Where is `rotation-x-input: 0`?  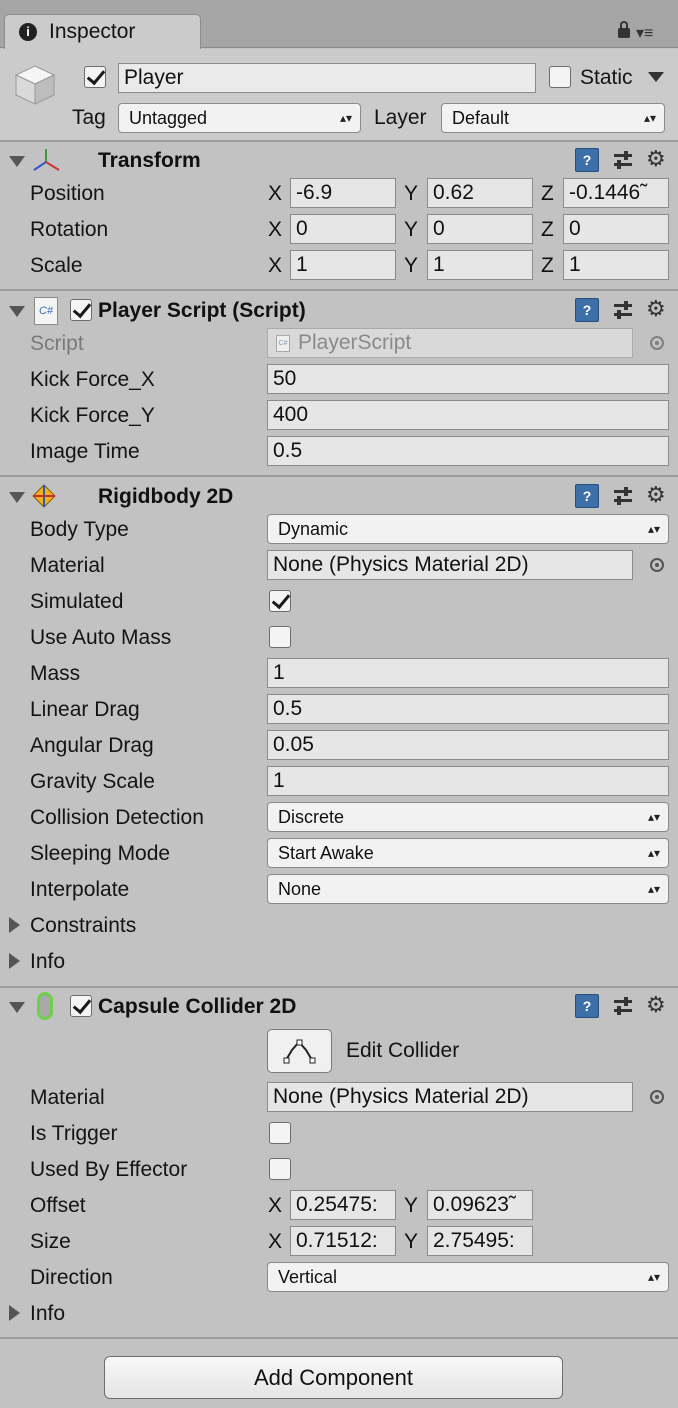 rotation-x-input: 0 is located at coordinates (343, 229).